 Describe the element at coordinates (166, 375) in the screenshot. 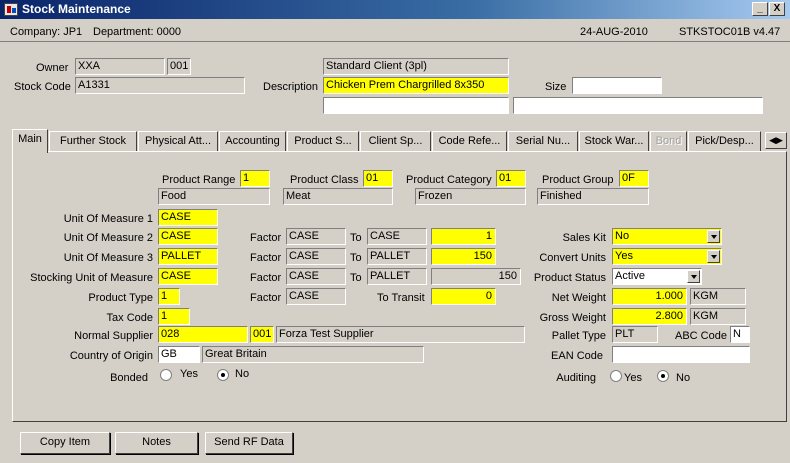

I see `bonded-yes-radio` at that location.